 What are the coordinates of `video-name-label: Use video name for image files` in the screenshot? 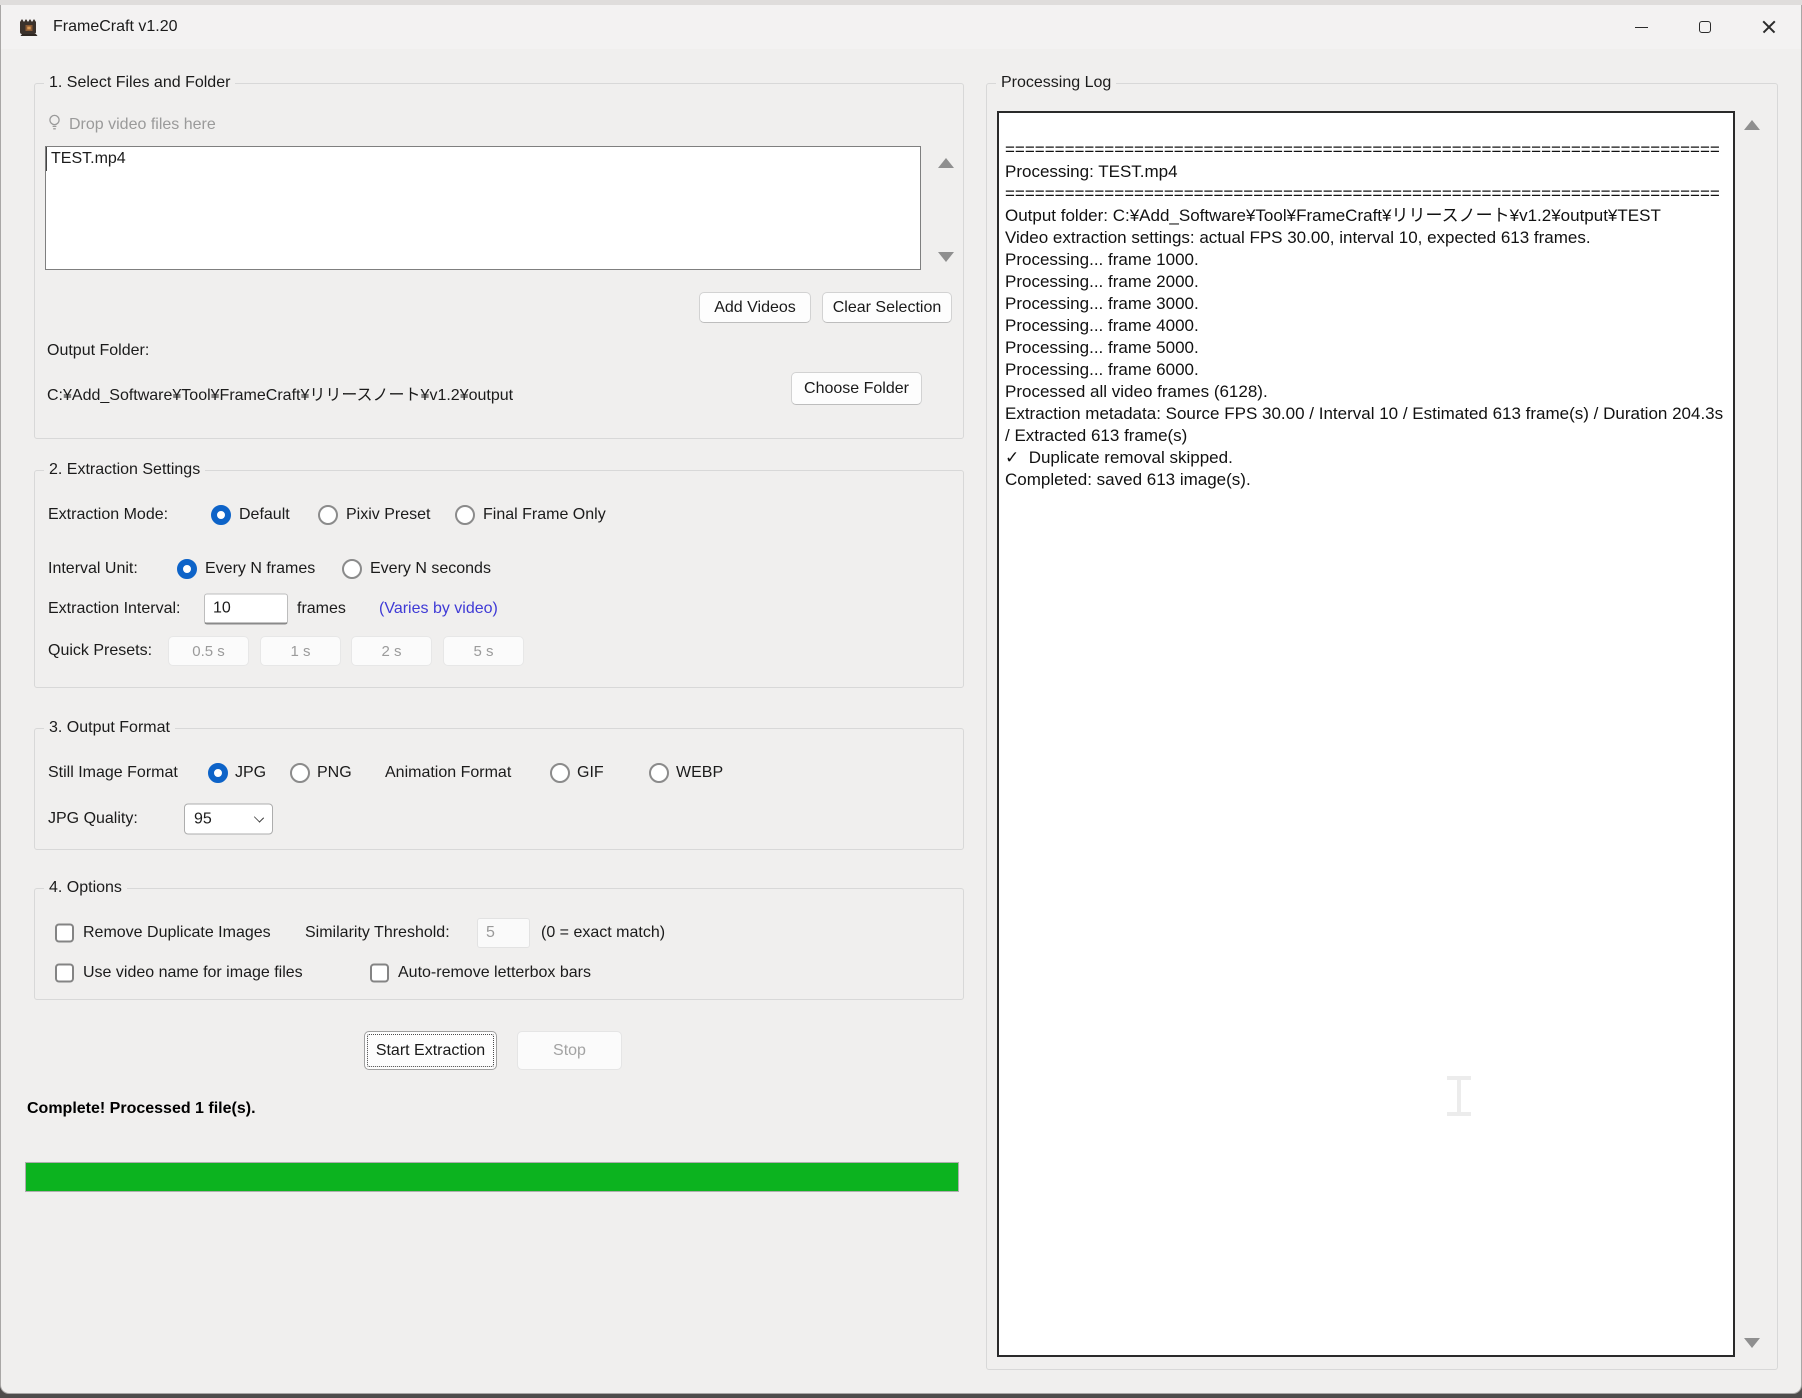 It's located at (193, 972).